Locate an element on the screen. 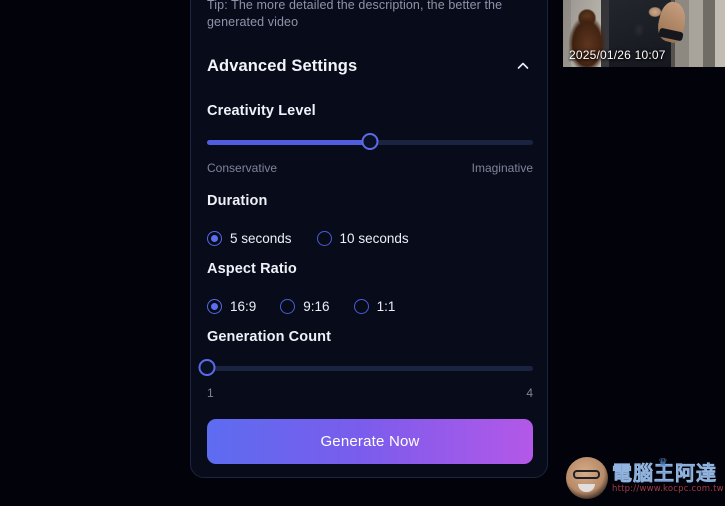  advanced-settings-toggle: Advanced Settings is located at coordinates (370, 66).